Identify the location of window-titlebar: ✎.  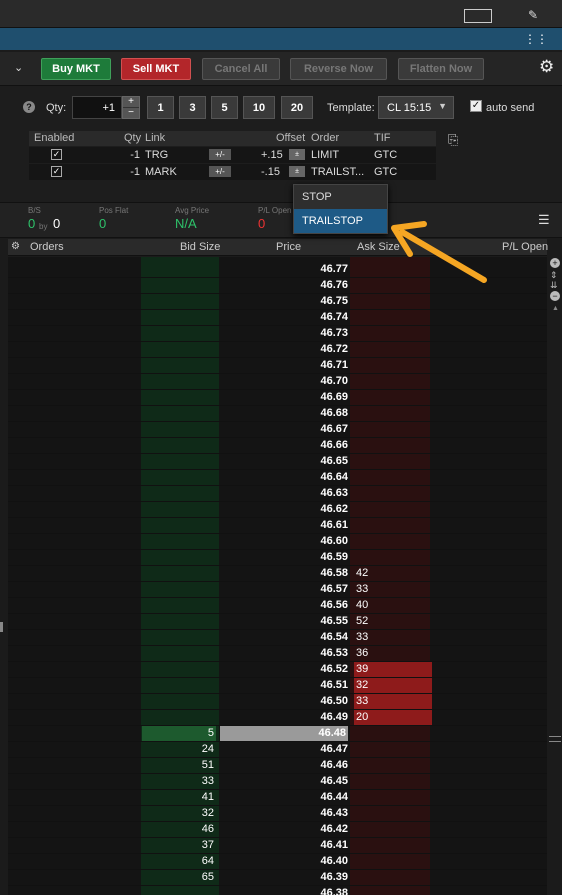
(281, 14).